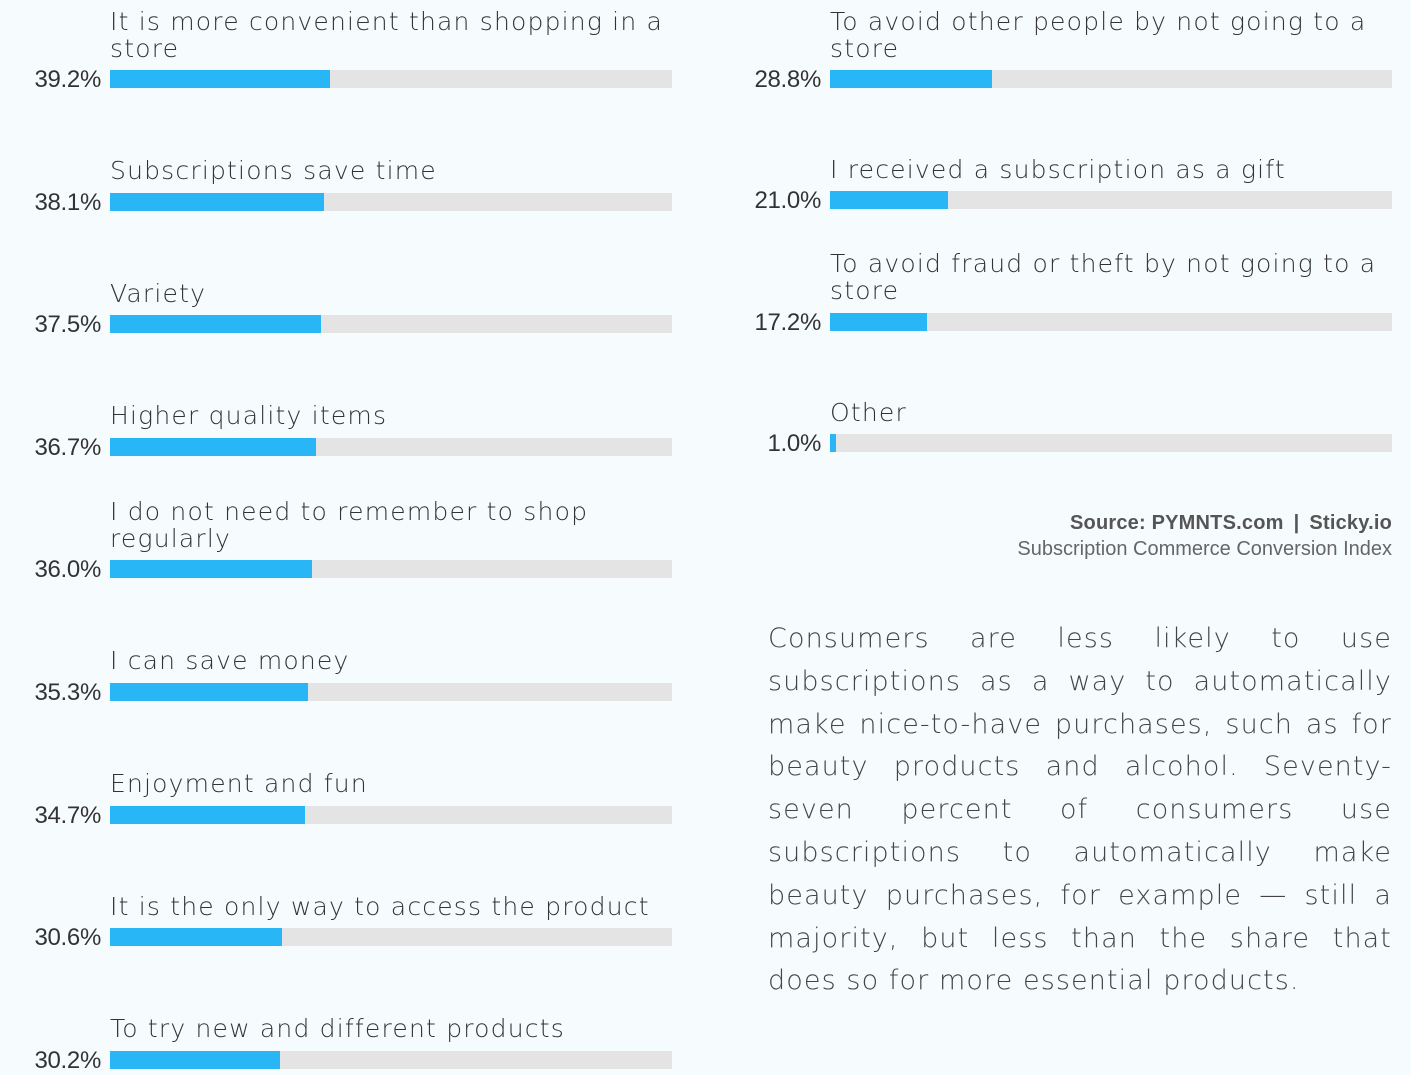 The width and height of the screenshot is (1411, 1075). What do you see at coordinates (67, 815) in the screenshot?
I see `bar-value-label: 34.7%` at bounding box center [67, 815].